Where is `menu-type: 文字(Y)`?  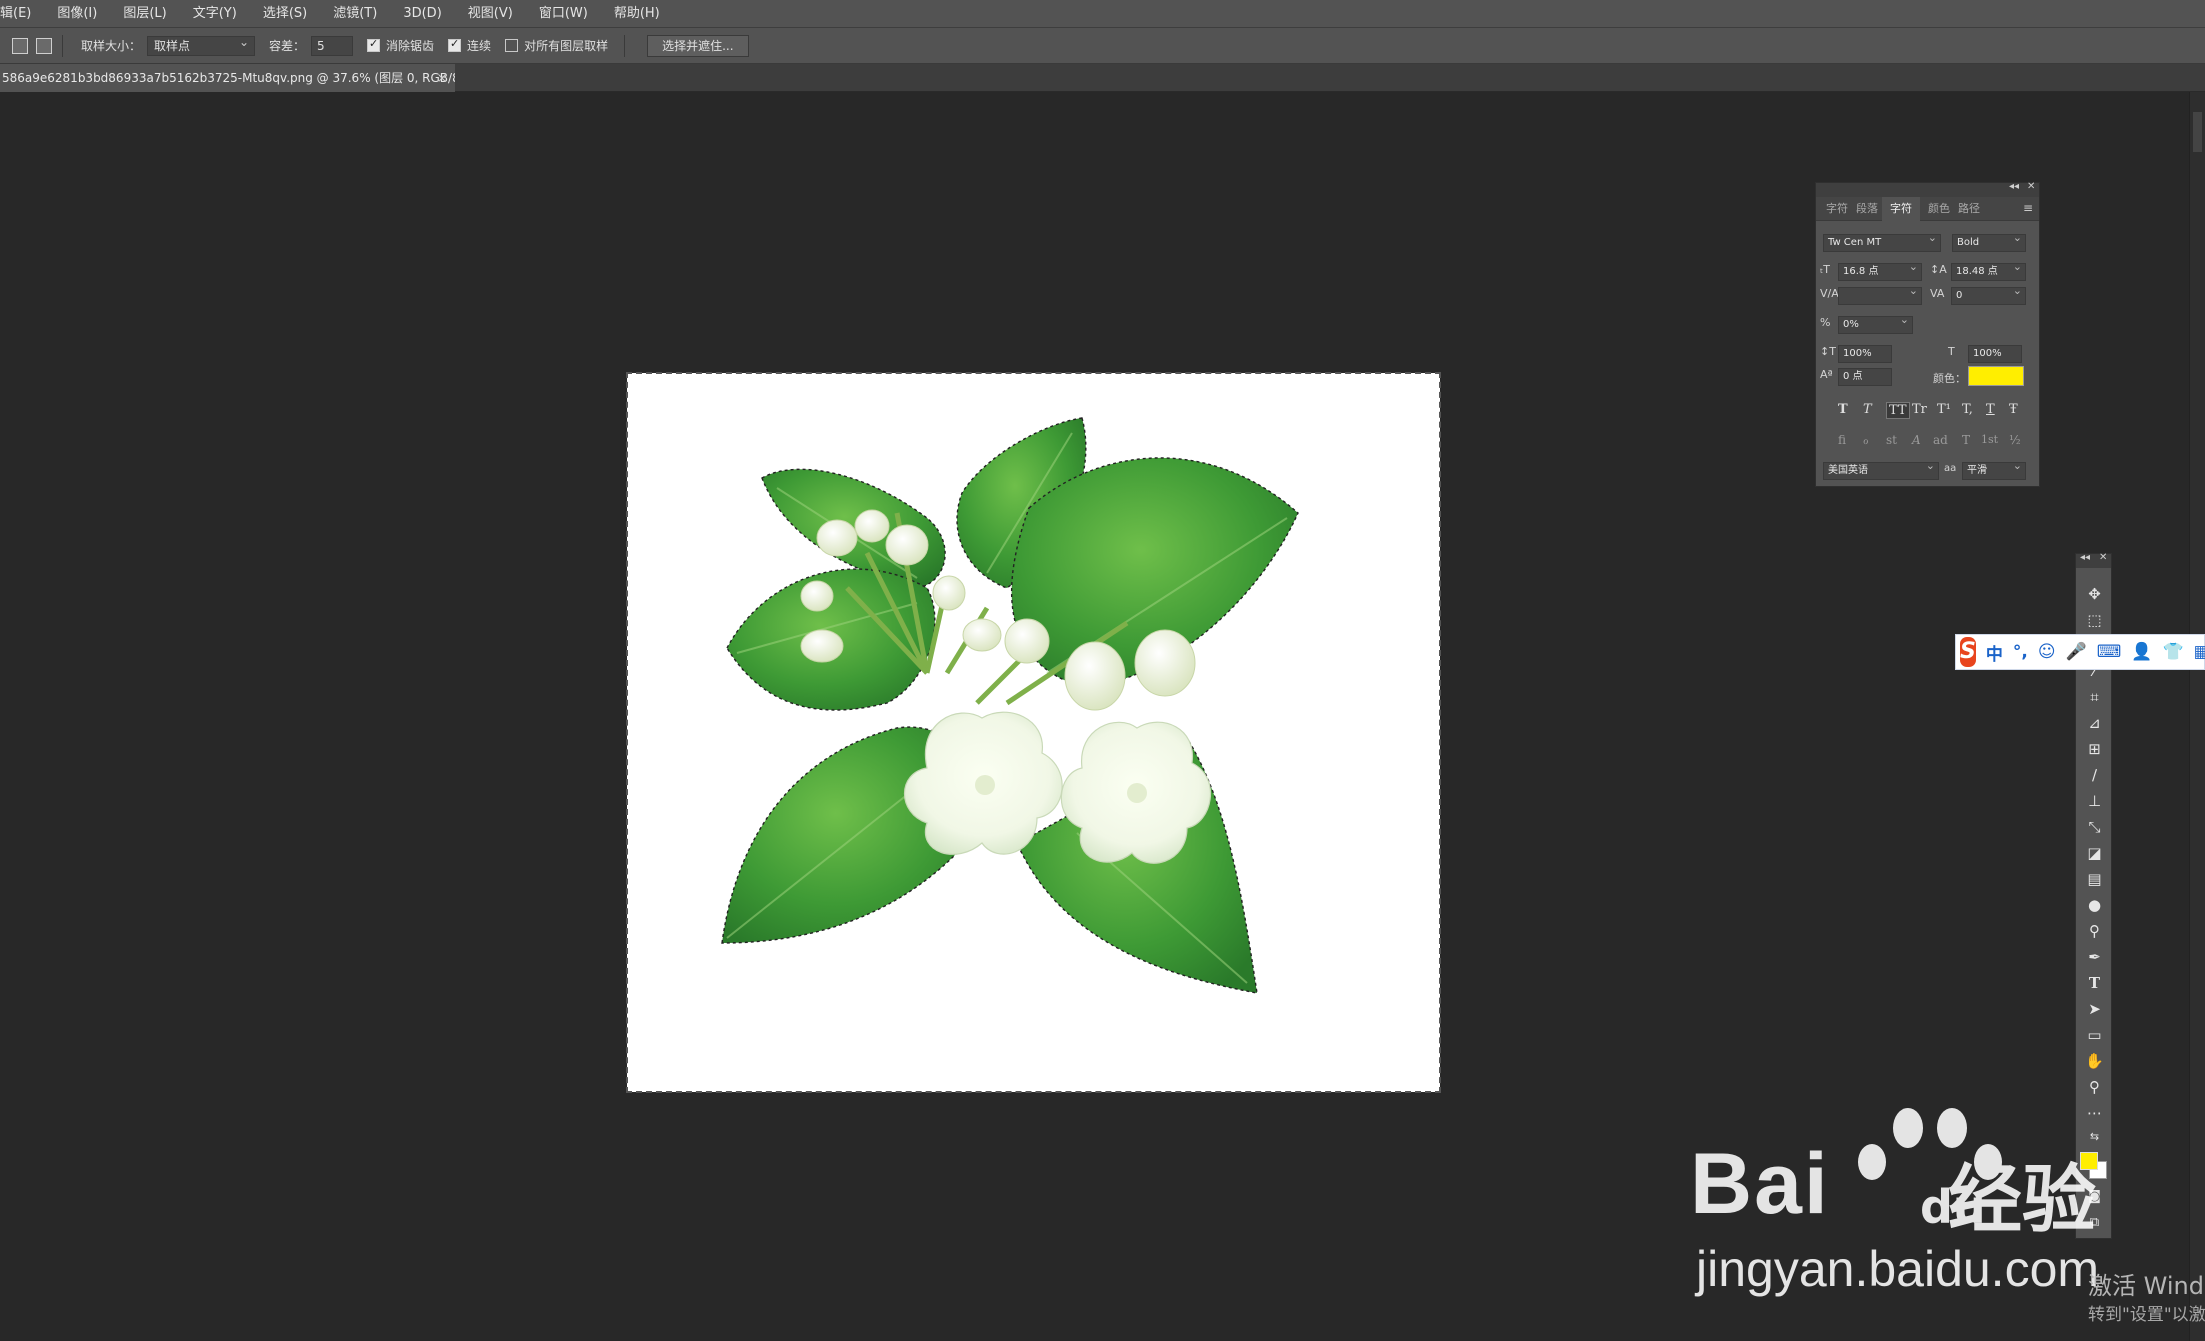 menu-type: 文字(Y) is located at coordinates (215, 13).